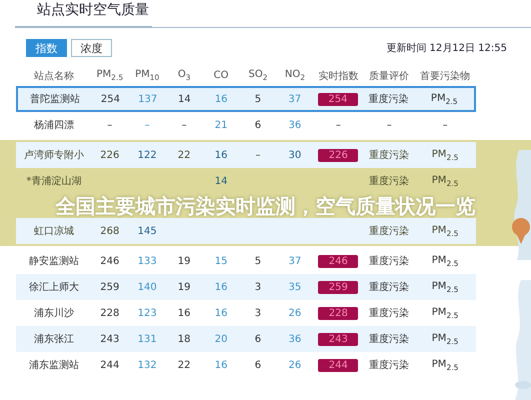  What do you see at coordinates (109, 261) in the screenshot?
I see `table-cell-text: 246` at bounding box center [109, 261].